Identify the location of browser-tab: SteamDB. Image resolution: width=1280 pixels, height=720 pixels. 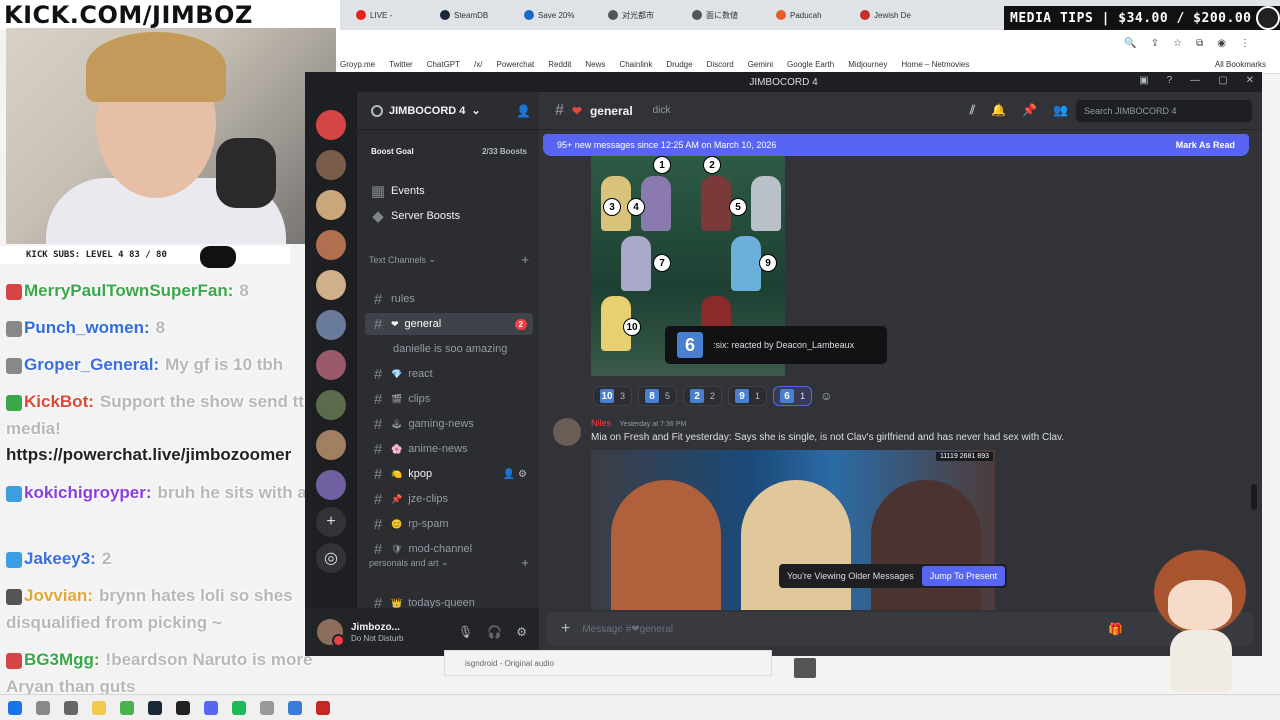
(480, 15).